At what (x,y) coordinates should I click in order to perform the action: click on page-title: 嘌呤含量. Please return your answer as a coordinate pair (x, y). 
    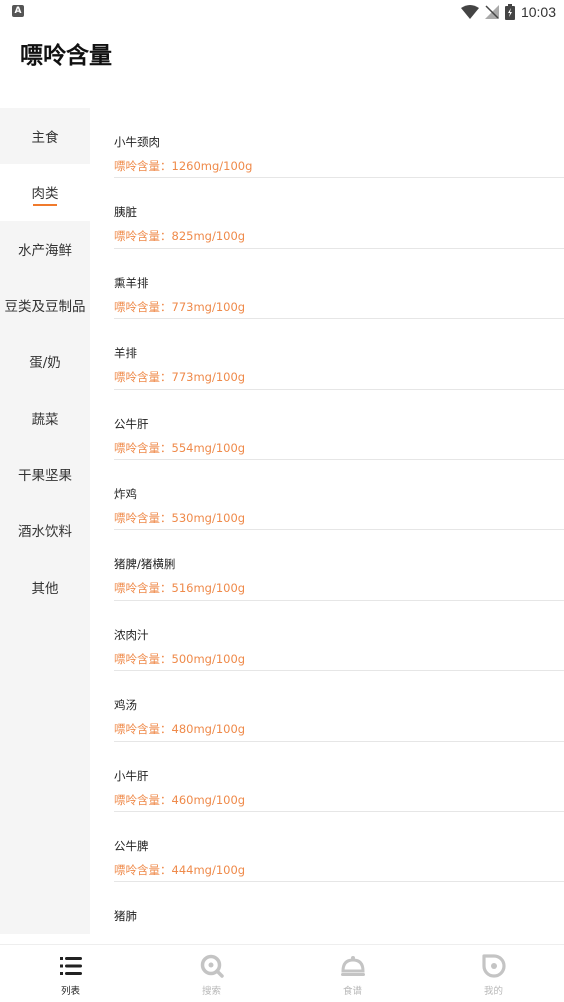
    Looking at the image, I should click on (66, 56).